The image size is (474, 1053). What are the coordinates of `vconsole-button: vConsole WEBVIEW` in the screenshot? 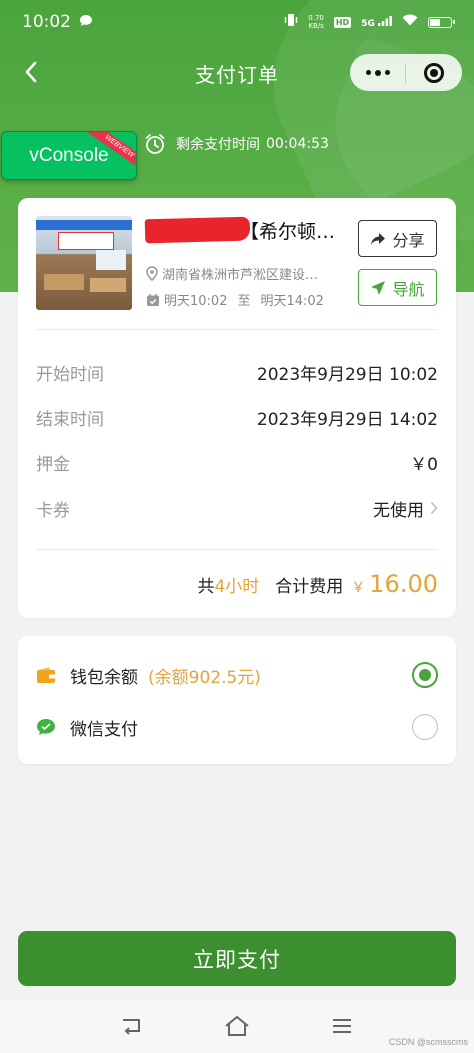 It's located at (69, 155).